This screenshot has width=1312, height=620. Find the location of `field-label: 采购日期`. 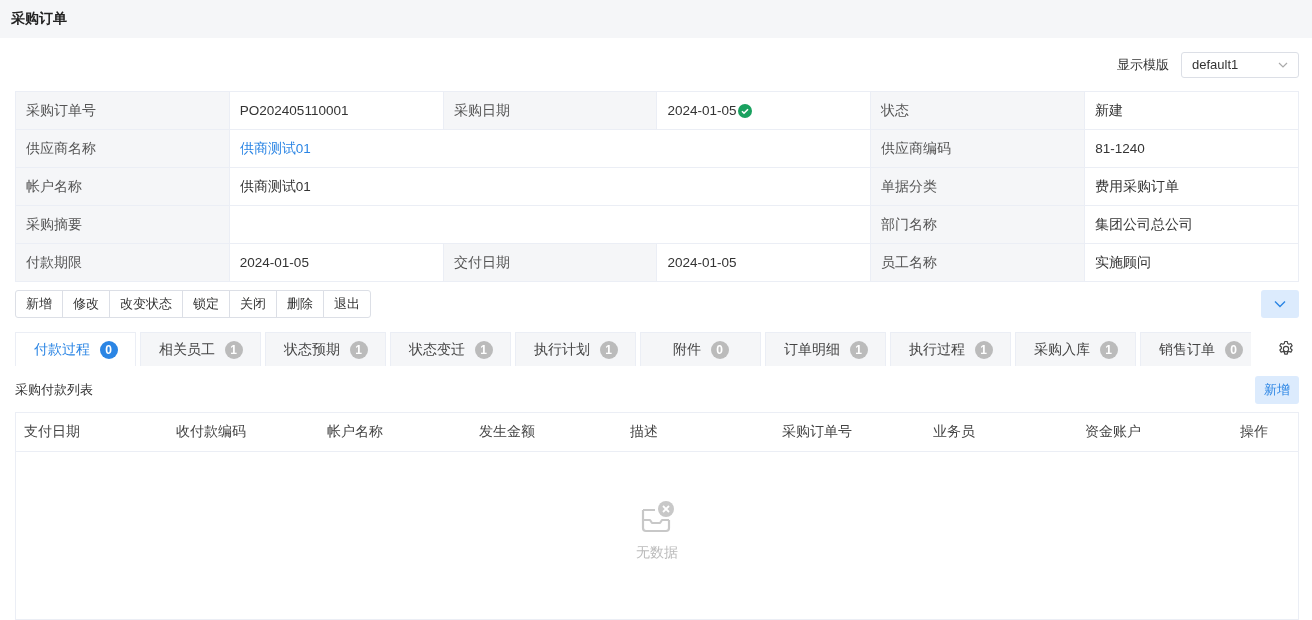

field-label: 采购日期 is located at coordinates (550, 111).